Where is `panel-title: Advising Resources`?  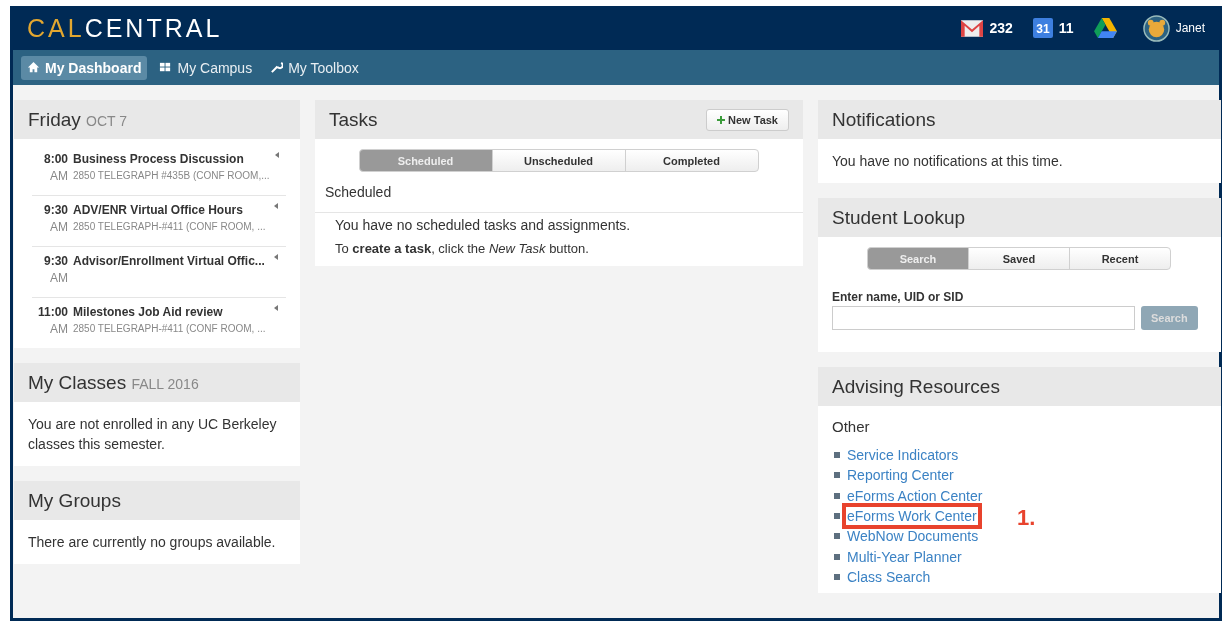 panel-title: Advising Resources is located at coordinates (916, 386).